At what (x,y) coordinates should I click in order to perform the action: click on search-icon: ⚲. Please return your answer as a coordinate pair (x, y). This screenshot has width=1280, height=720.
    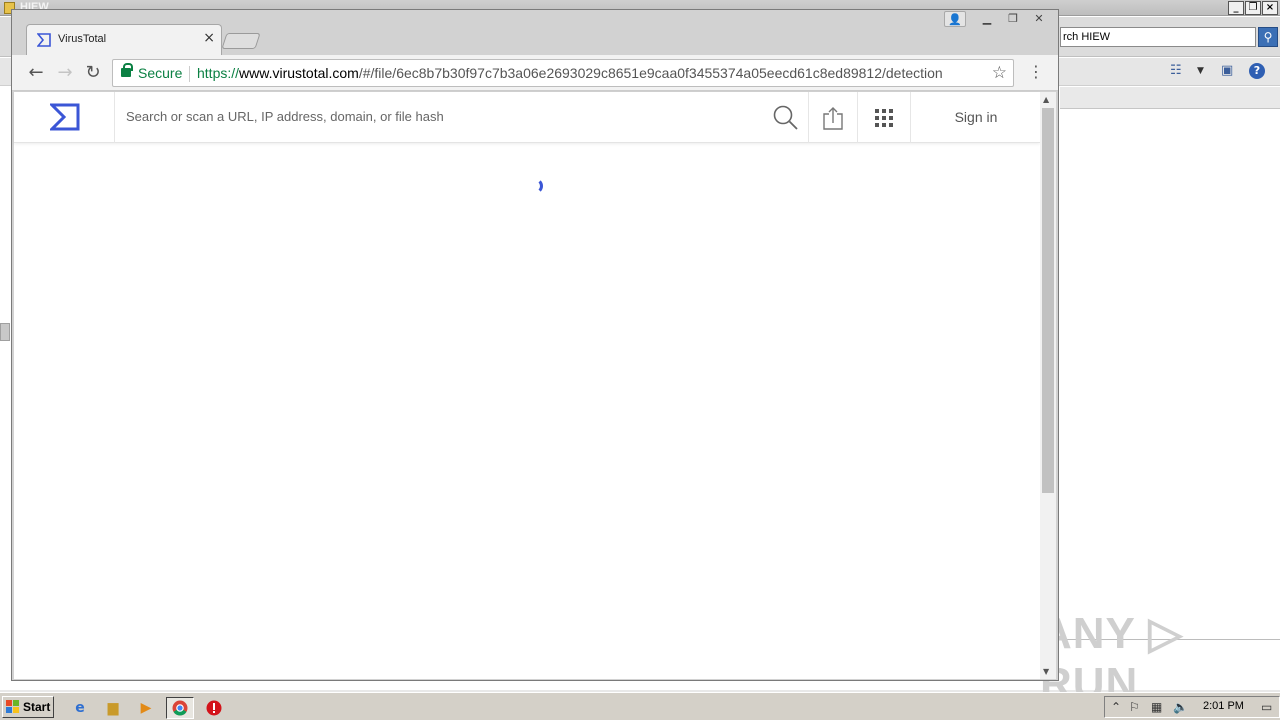
    Looking at the image, I should click on (1268, 37).